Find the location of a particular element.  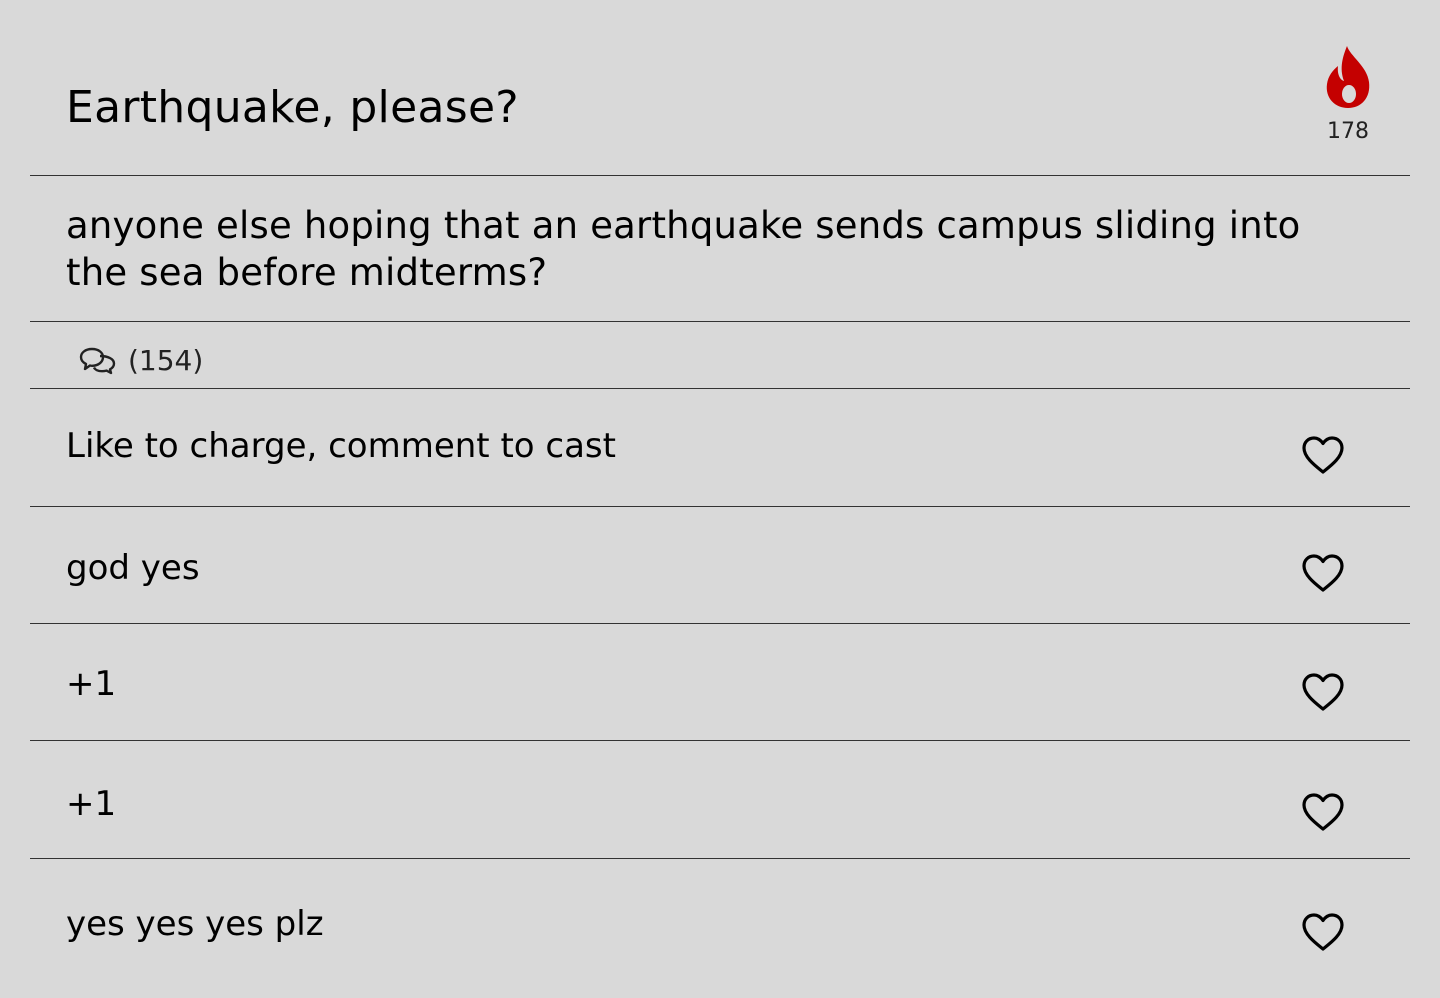

comments-summary: (154) is located at coordinates (140, 360).